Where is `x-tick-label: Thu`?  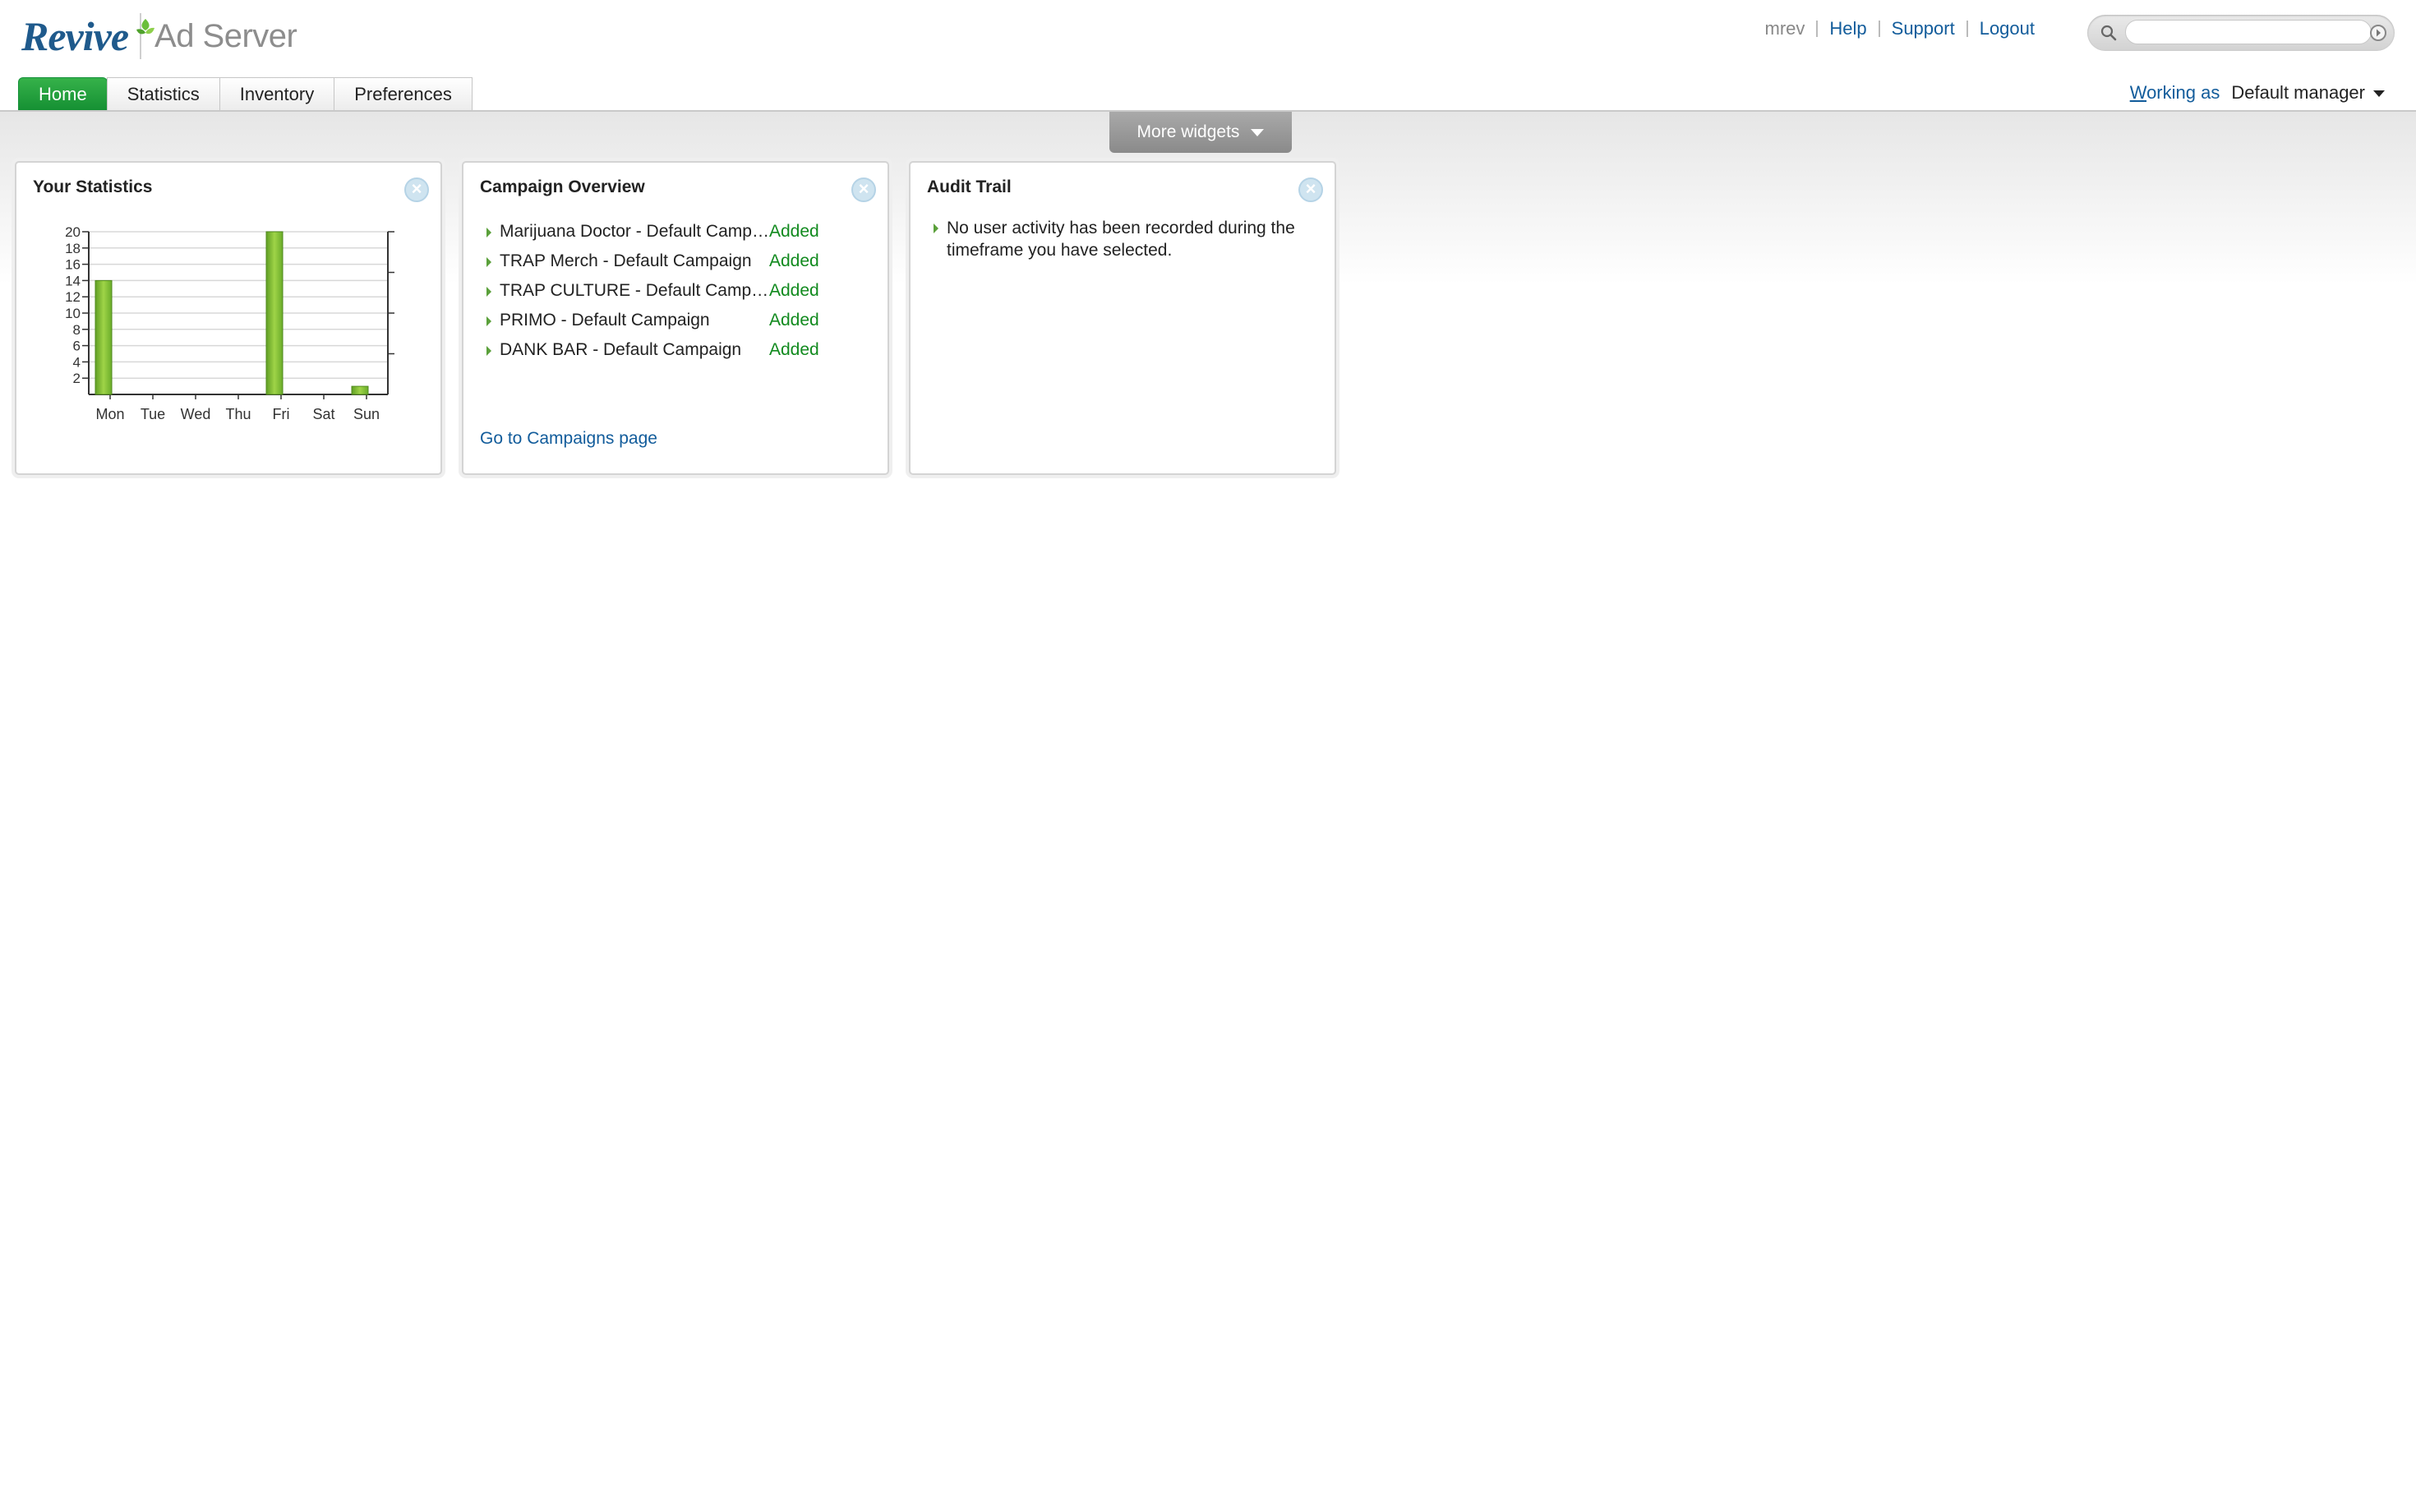
x-tick-label: Thu is located at coordinates (238, 414).